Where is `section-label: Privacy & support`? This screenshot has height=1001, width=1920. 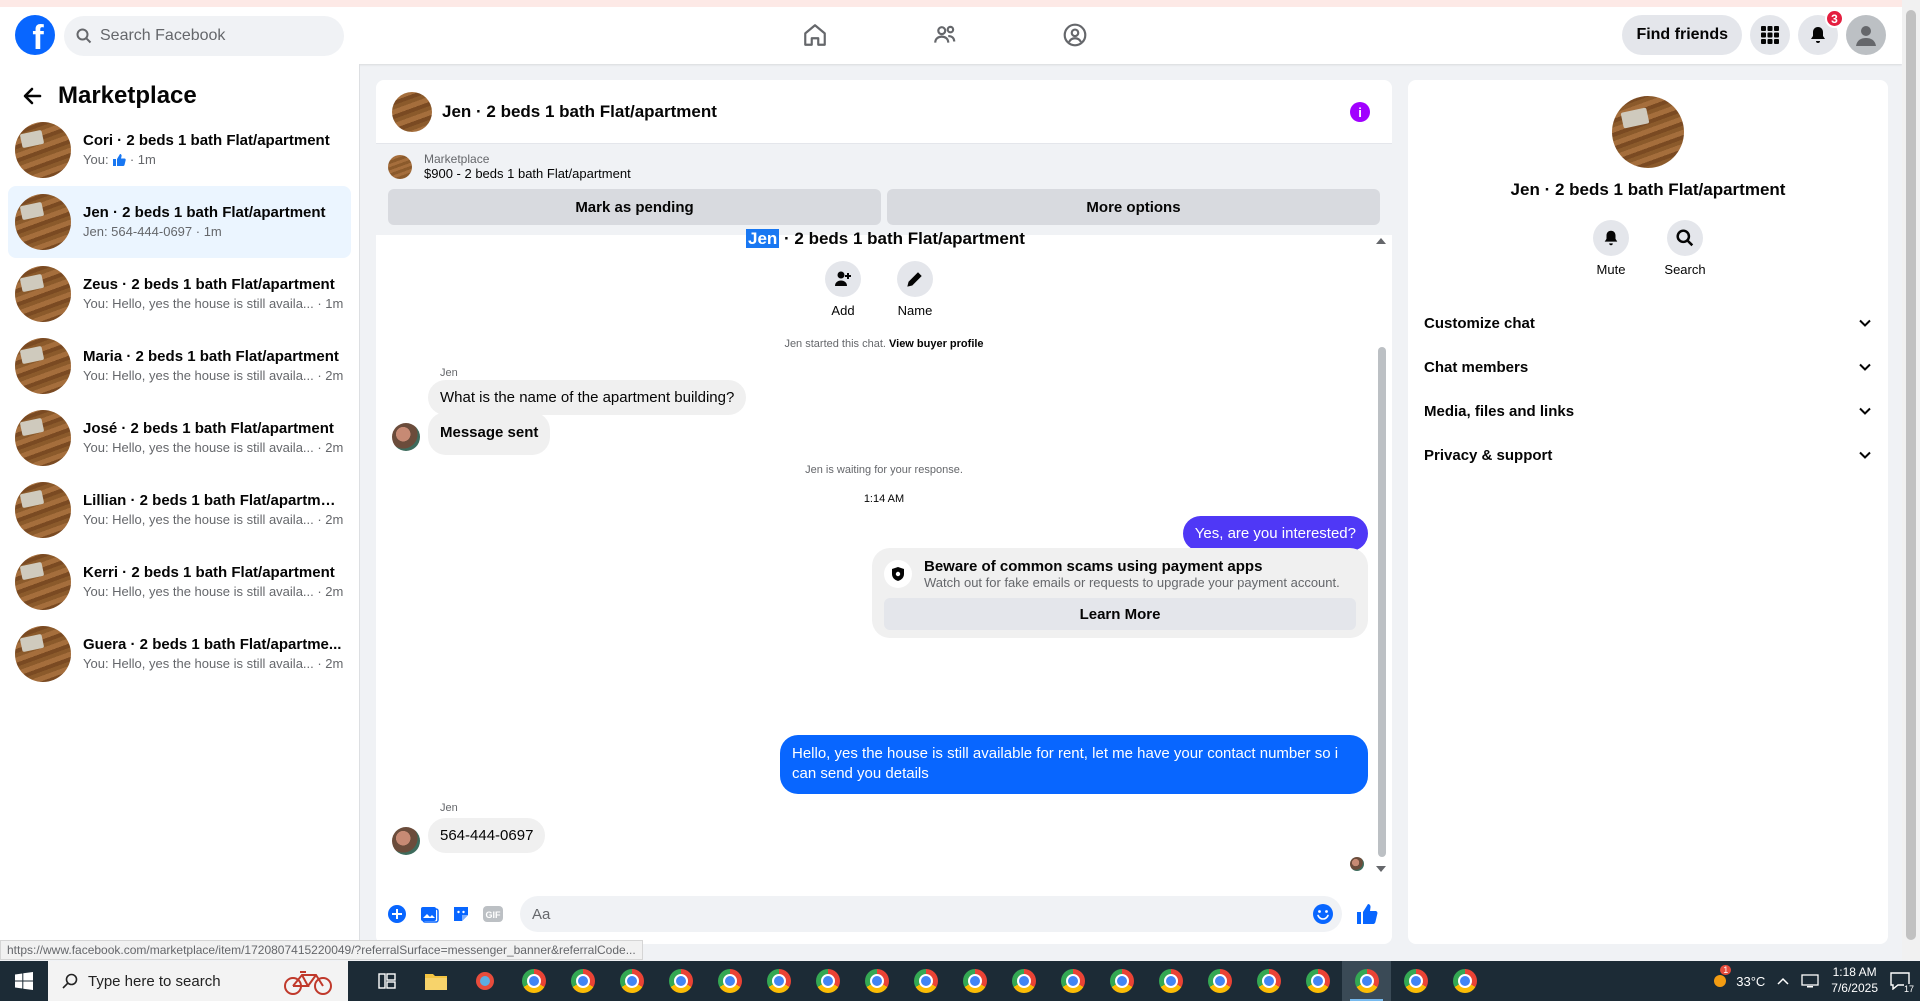 section-label: Privacy & support is located at coordinates (1488, 455).